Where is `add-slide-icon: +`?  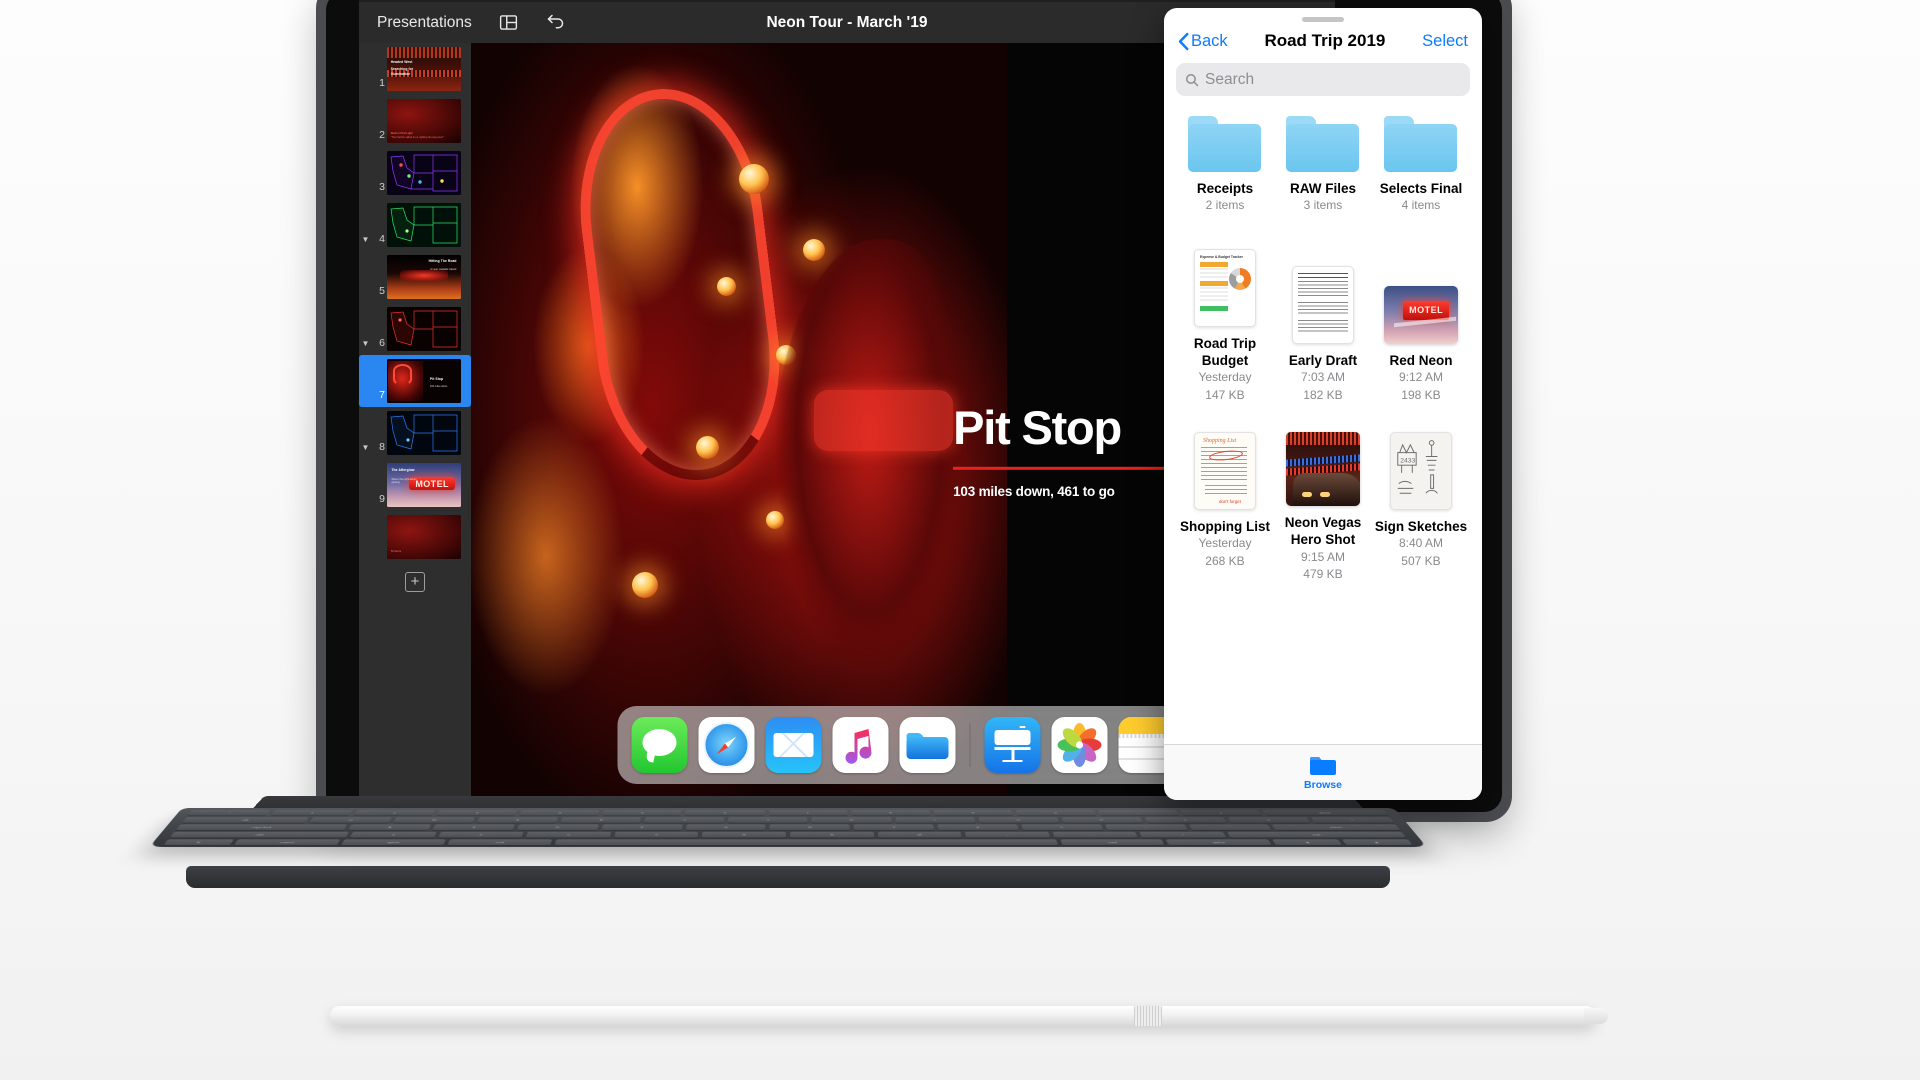 add-slide-icon: + is located at coordinates (415, 582).